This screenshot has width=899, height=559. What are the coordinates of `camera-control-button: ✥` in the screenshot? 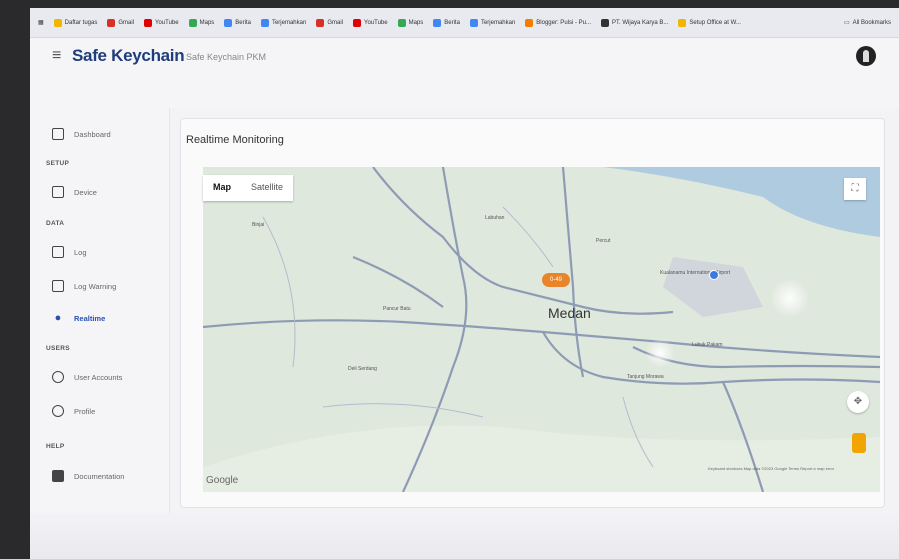 It's located at (858, 402).